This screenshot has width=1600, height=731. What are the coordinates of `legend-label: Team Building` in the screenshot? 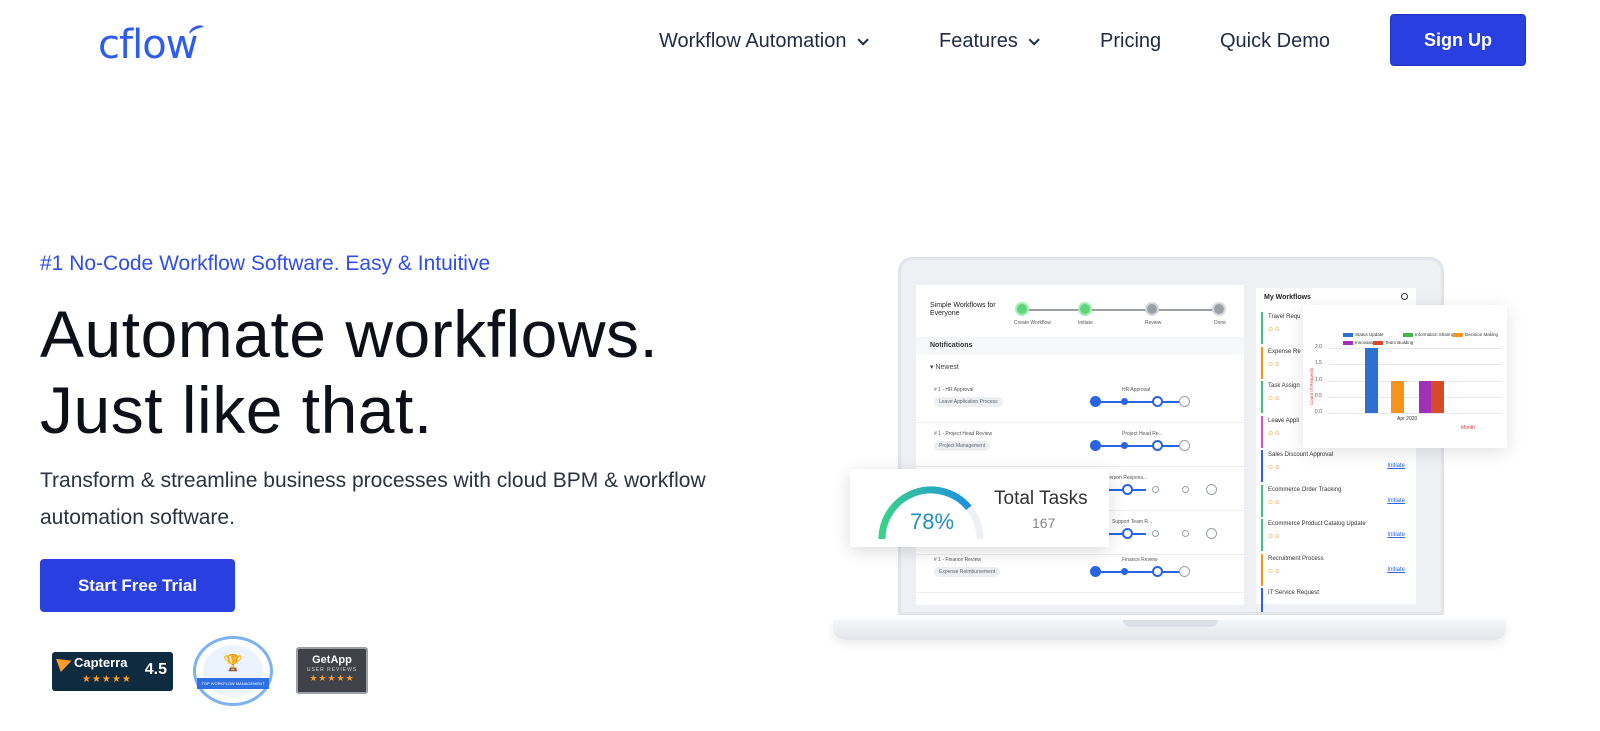 It's located at (1399, 342).